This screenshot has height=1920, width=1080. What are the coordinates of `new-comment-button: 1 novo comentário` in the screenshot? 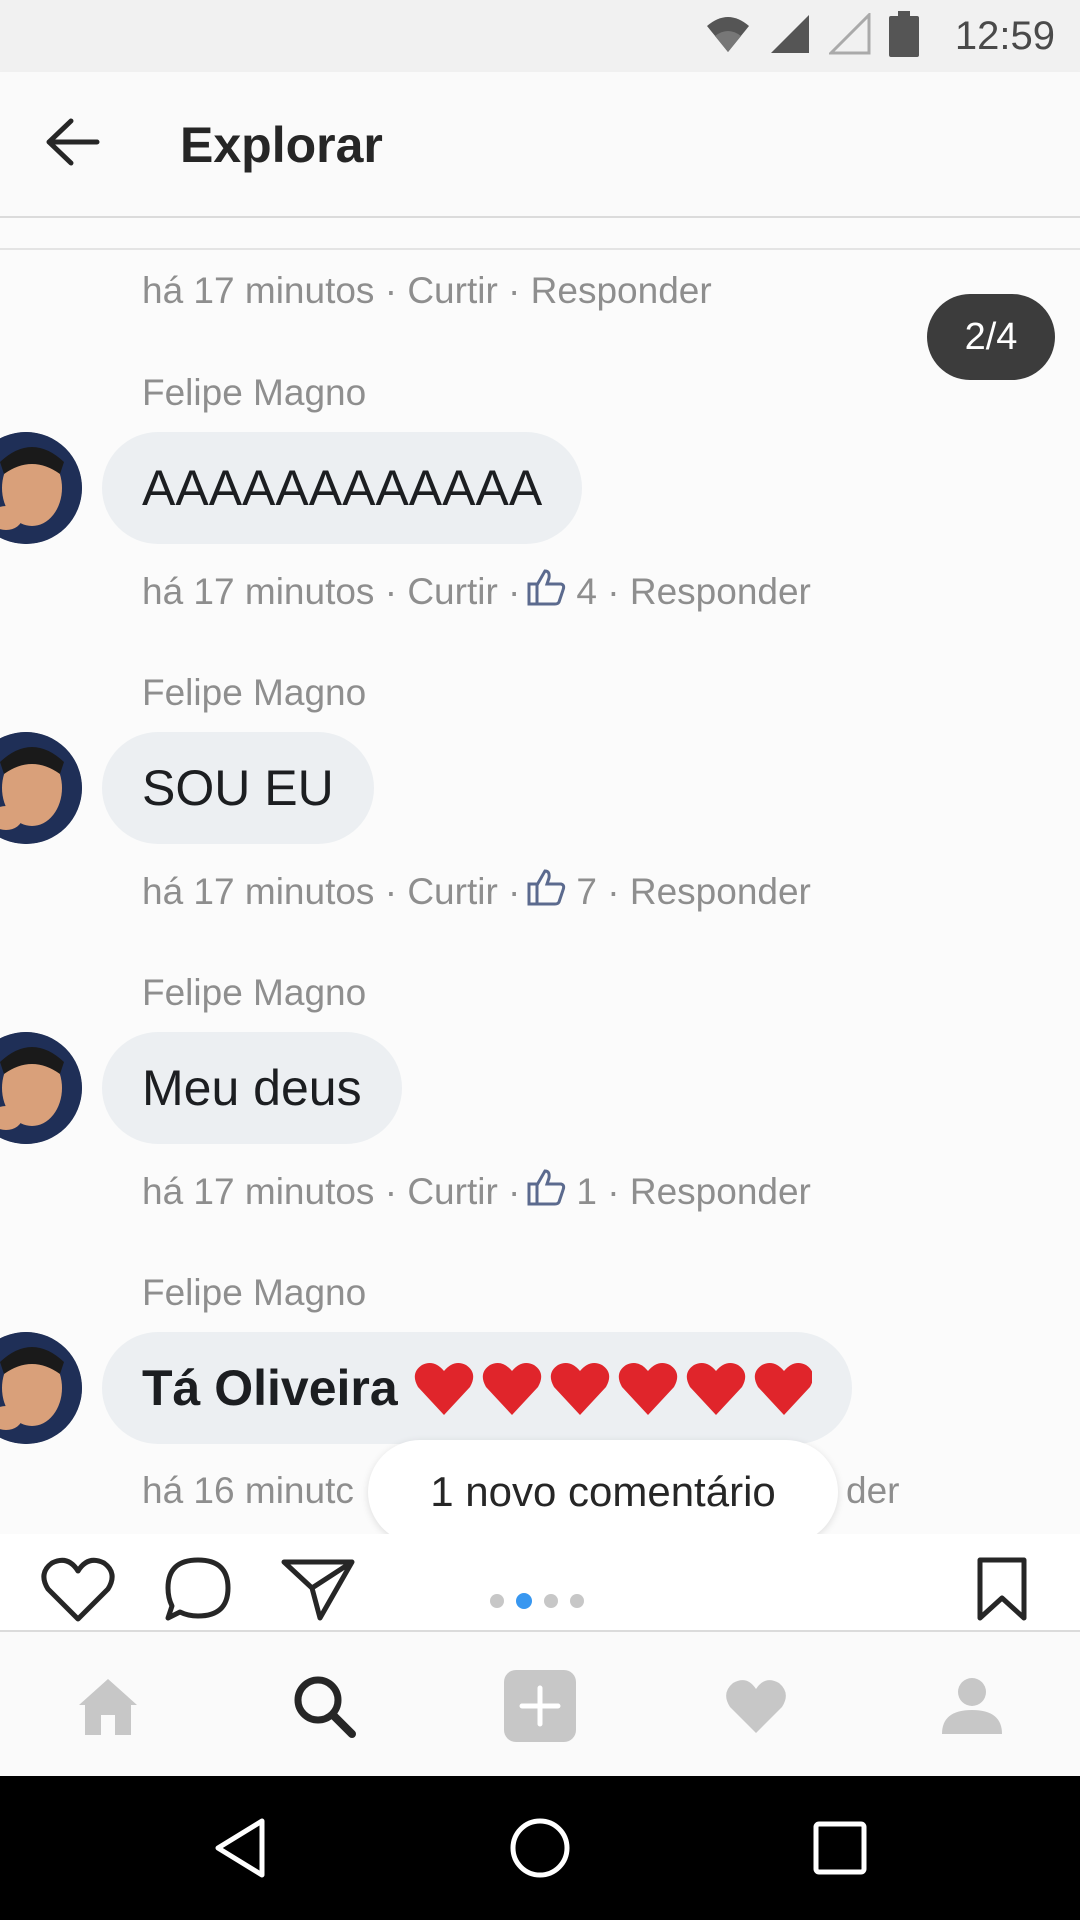 It's located at (603, 1487).